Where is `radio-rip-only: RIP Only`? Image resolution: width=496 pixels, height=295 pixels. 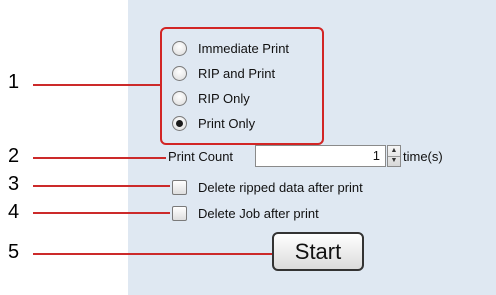 radio-rip-only: RIP Only is located at coordinates (211, 98).